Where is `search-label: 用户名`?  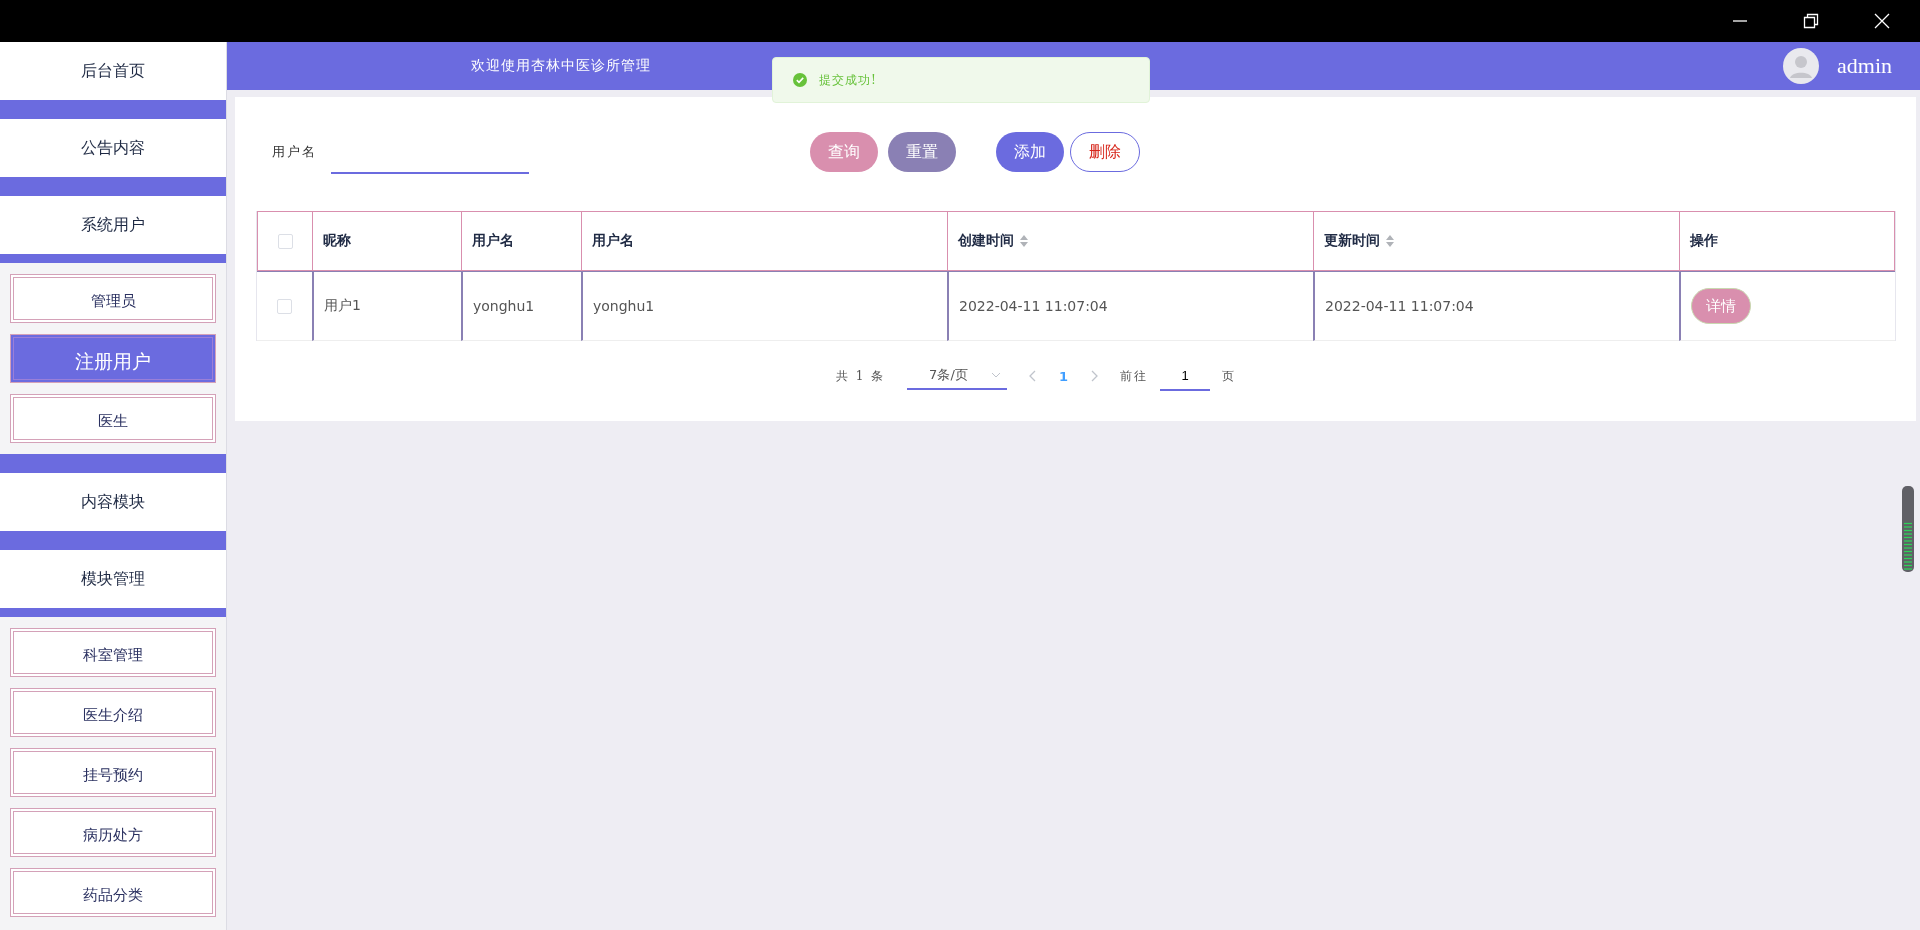
search-label: 用户名 is located at coordinates (294, 152).